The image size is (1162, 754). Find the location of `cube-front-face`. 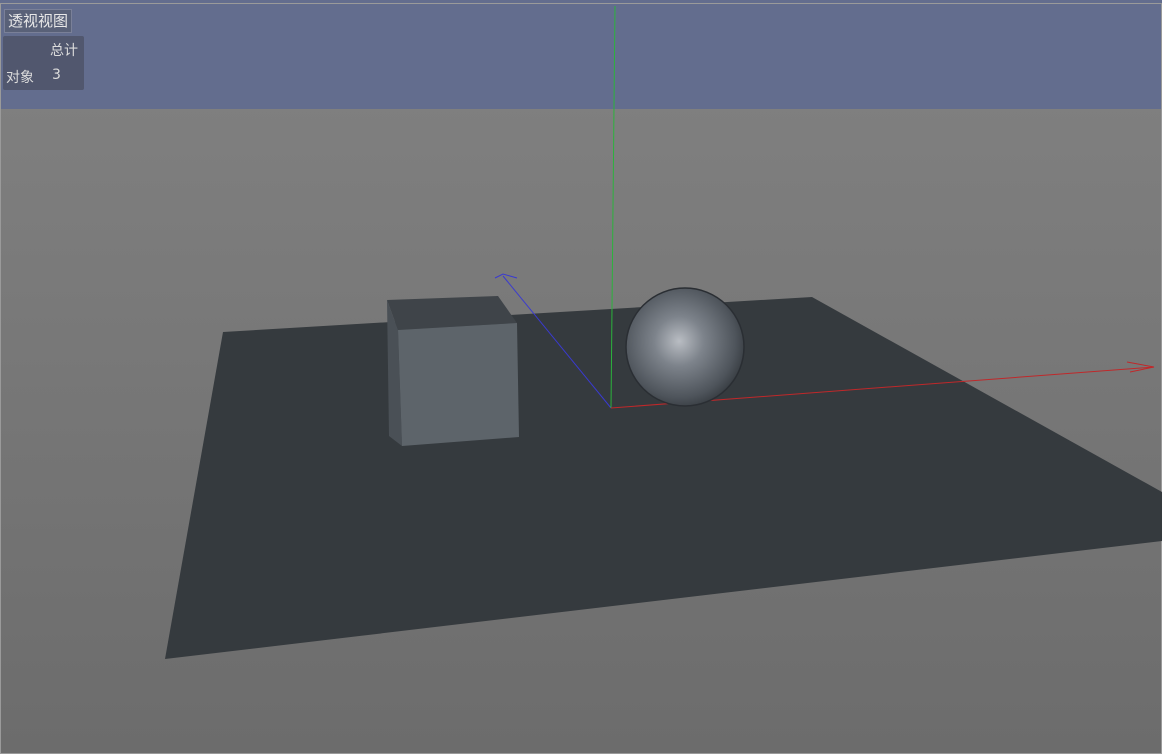

cube-front-face is located at coordinates (458, 384).